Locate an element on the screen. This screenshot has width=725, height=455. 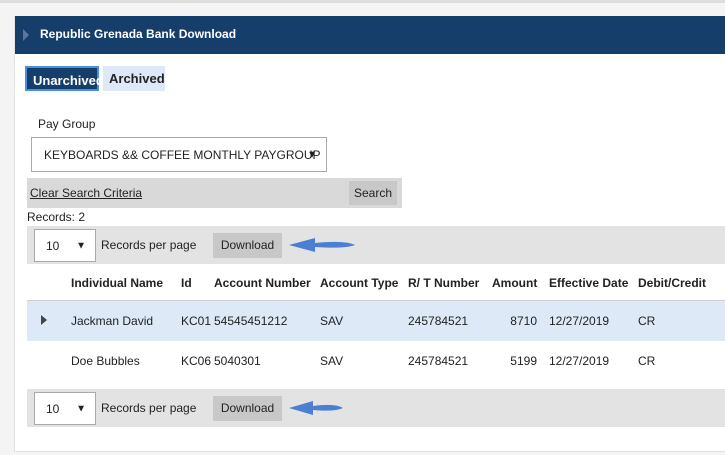
cell-account-number: 5040301 is located at coordinates (237, 361).